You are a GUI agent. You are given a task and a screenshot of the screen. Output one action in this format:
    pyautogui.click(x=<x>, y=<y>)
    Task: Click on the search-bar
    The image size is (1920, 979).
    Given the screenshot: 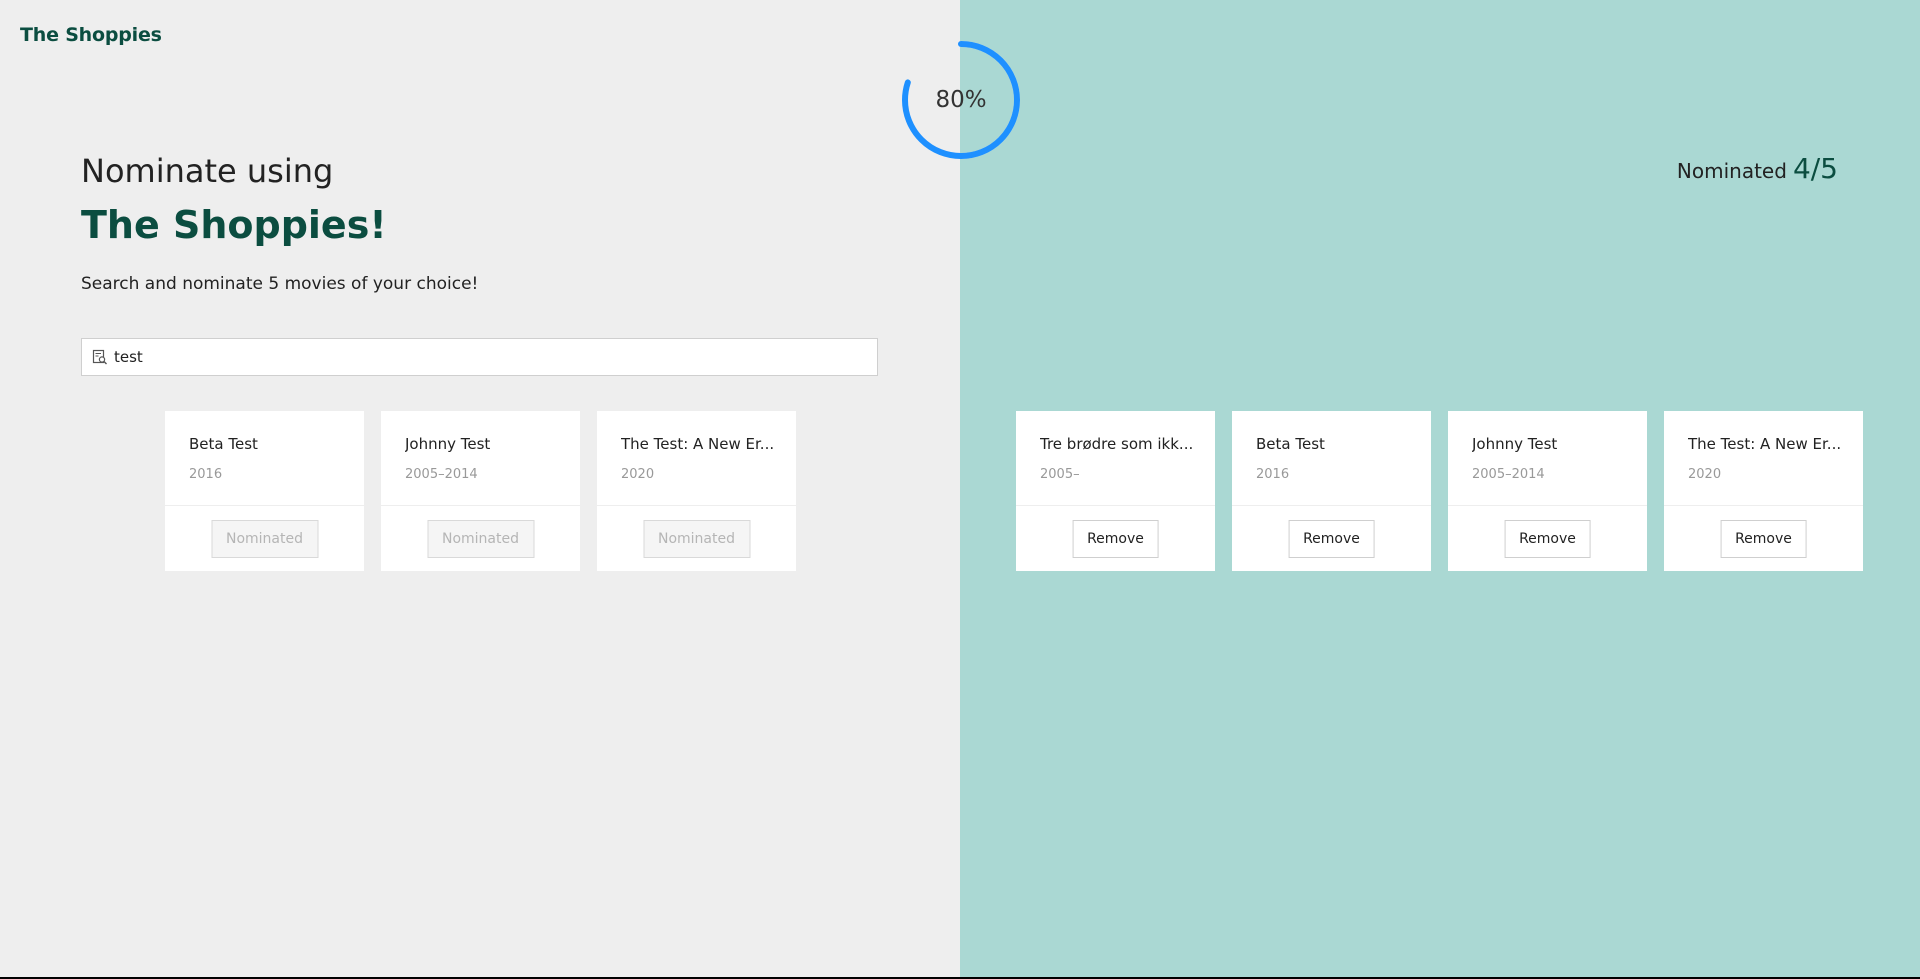 What is the action you would take?
    pyautogui.click(x=479, y=357)
    